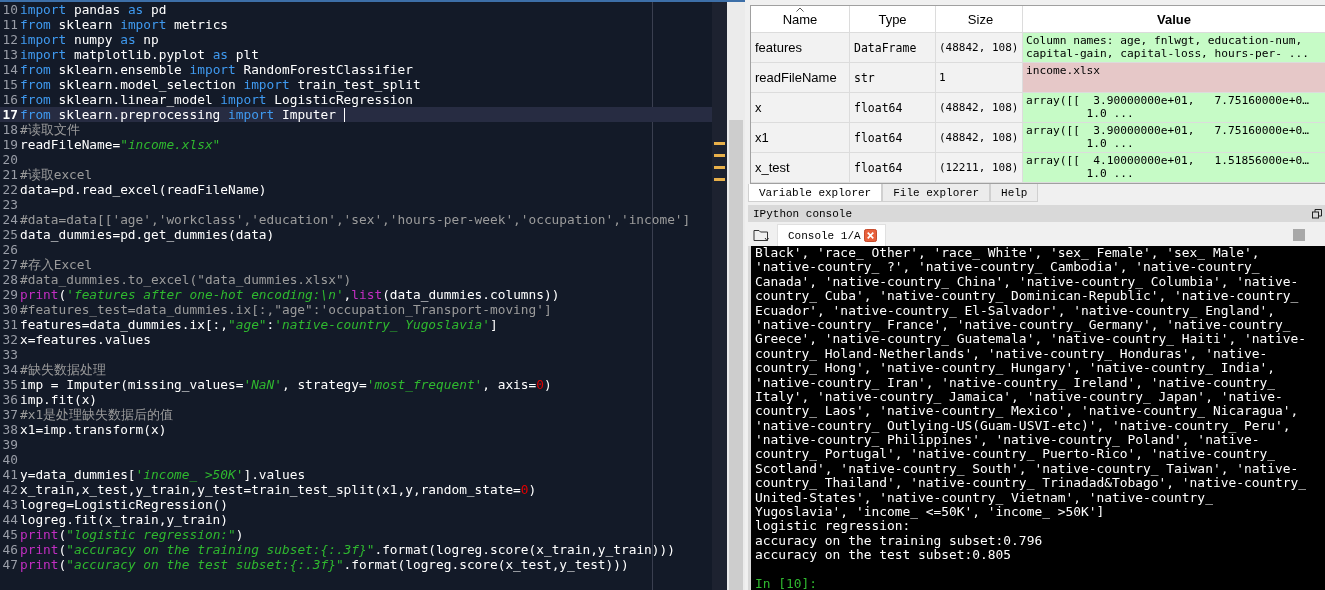 This screenshot has height=590, width=1325. I want to click on text-cursor, so click(344, 114).